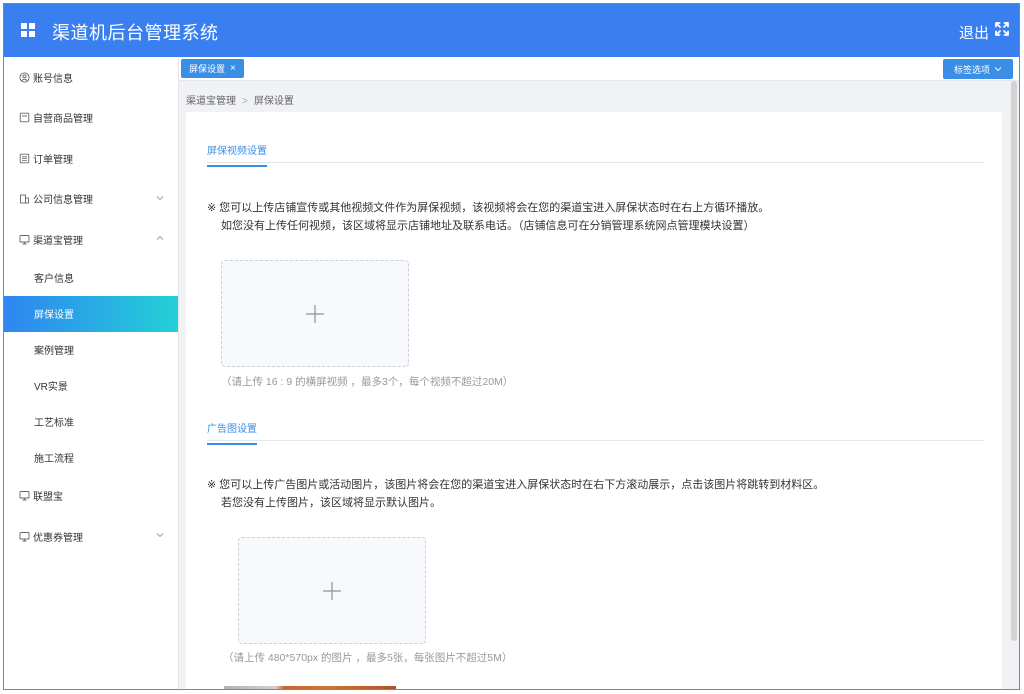 This screenshot has width=1024, height=694. Describe the element at coordinates (91, 422) in the screenshot. I see `sidebar-subitem-craft: 工艺标准` at that location.